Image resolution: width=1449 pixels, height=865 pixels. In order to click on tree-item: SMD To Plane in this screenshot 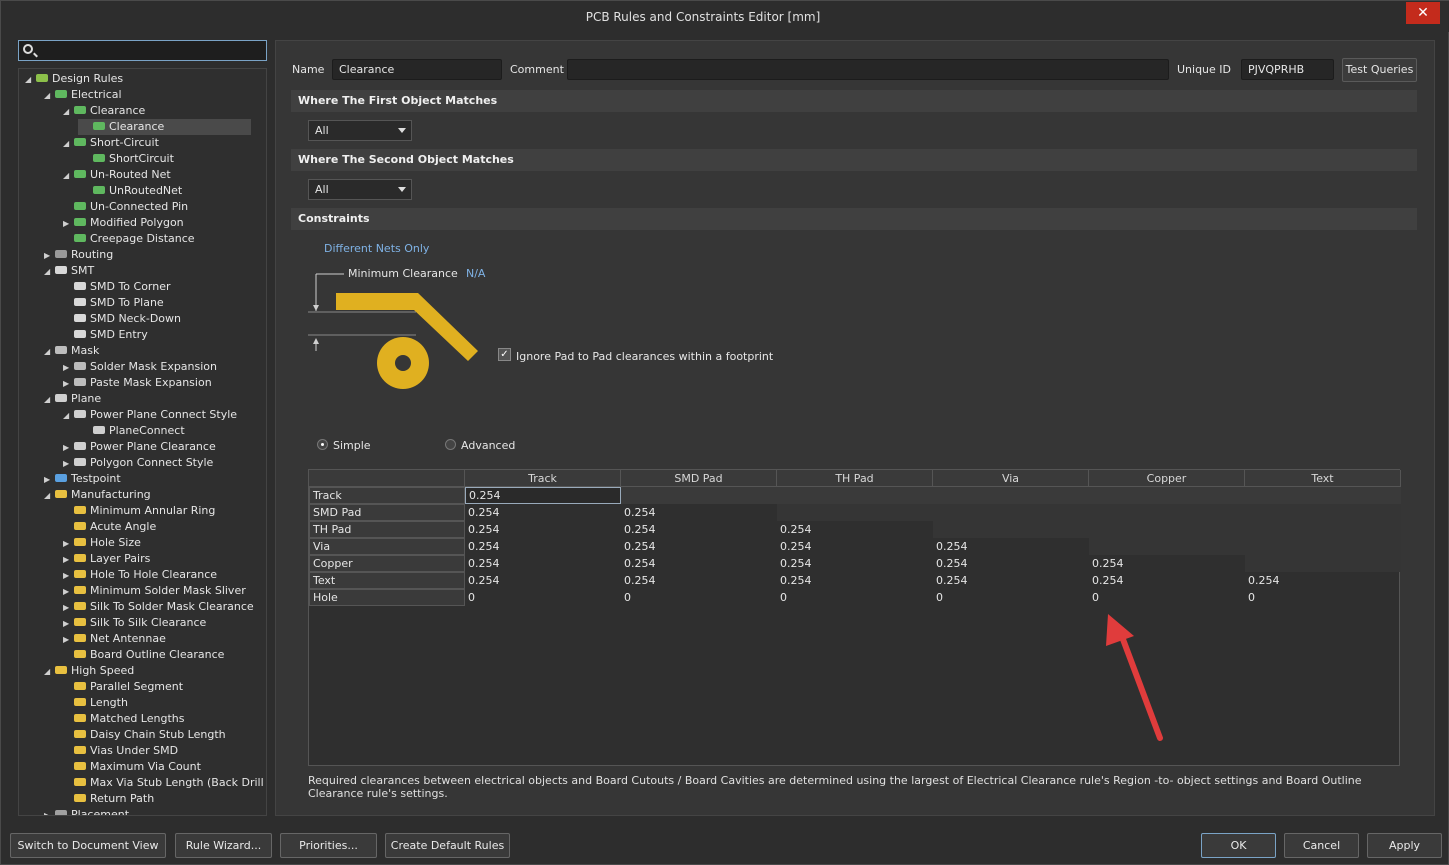, I will do `click(113, 303)`.